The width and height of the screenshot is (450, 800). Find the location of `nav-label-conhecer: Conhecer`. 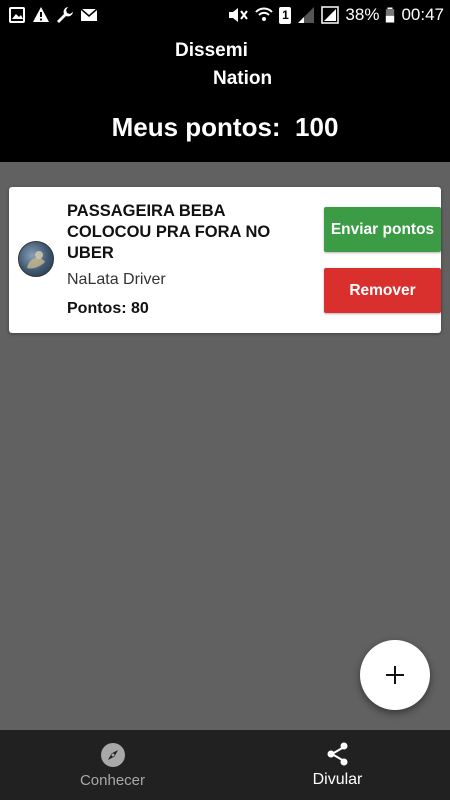

nav-label-conhecer: Conhecer is located at coordinates (112, 780).